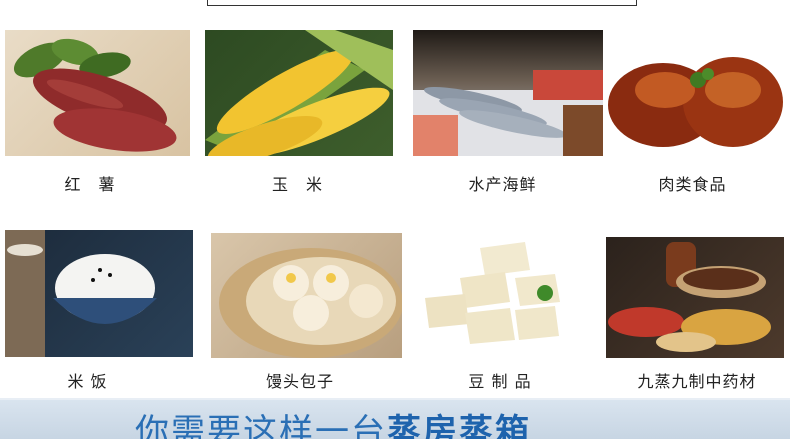 This screenshot has height=439, width=790. I want to click on top-frame-divider, so click(422, 3).